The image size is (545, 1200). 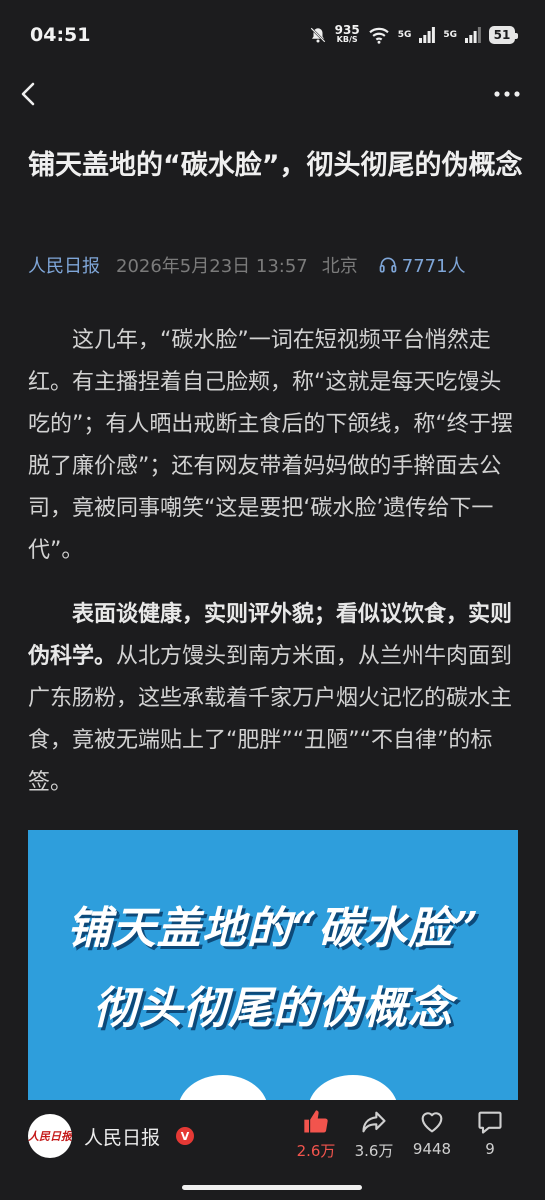 I want to click on source-link: 人民日报, so click(x=64, y=265).